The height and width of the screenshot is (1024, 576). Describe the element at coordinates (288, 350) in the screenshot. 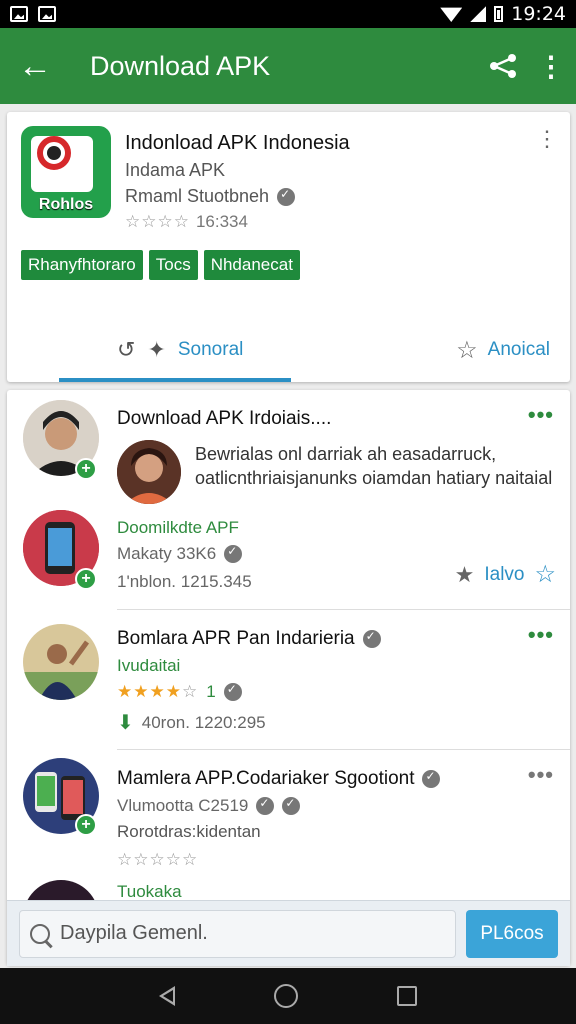

I see `card-actions: ↺ ✦ Sonoral ☆ Anoical` at that location.